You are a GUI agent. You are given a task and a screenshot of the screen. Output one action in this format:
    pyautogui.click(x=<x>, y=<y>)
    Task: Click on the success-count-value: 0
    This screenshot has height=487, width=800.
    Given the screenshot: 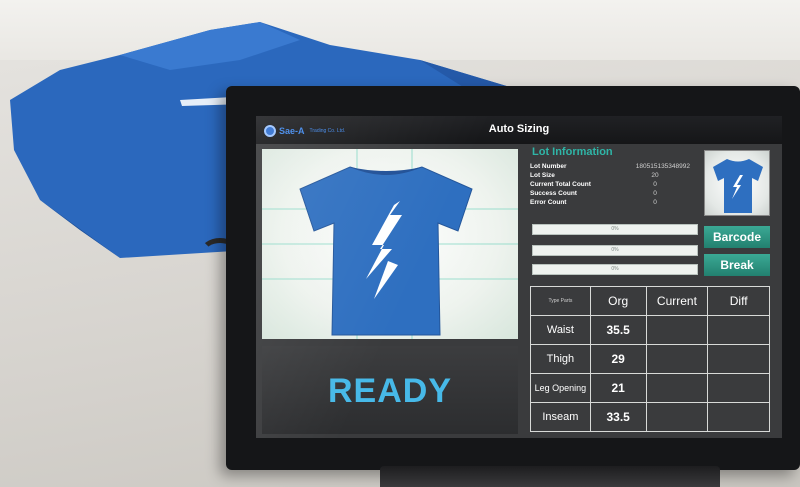 What is the action you would take?
    pyautogui.click(x=655, y=193)
    